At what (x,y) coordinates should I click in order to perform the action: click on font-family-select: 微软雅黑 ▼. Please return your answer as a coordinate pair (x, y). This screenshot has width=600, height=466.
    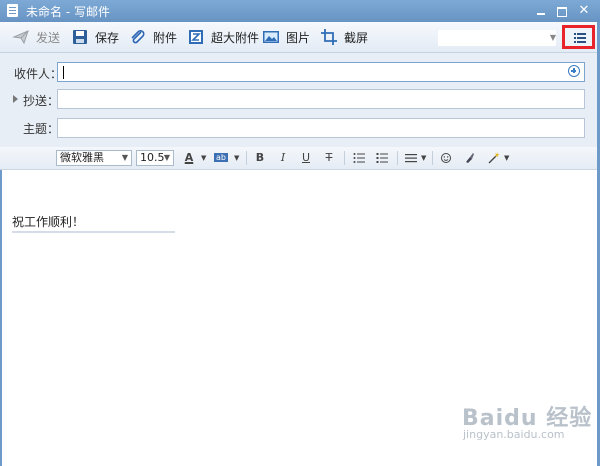
    Looking at the image, I should click on (94, 158).